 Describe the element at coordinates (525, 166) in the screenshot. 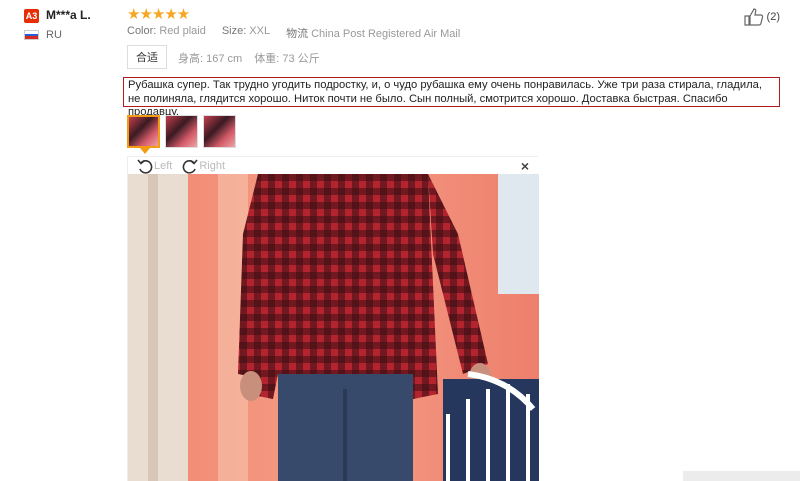

I see `close-viewer-button: ×` at that location.